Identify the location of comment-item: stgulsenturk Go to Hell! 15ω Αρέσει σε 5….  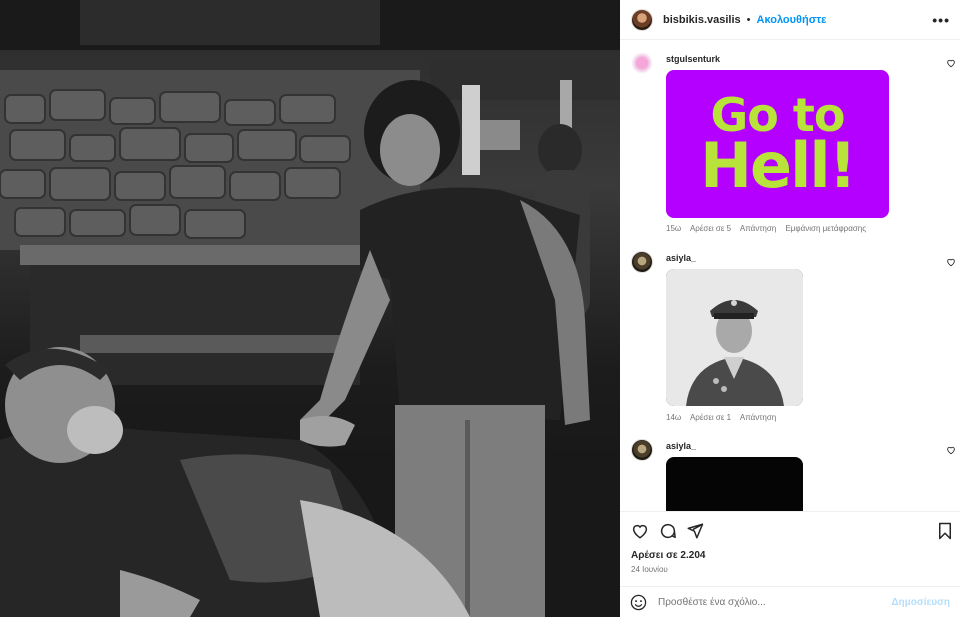
(793, 147).